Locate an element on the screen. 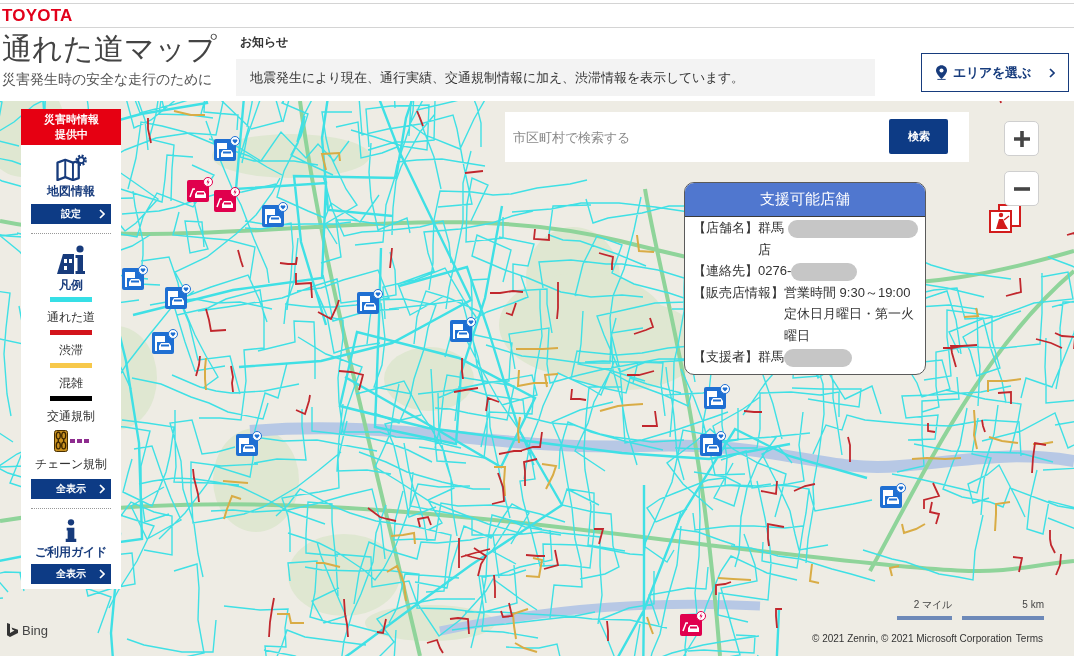  legend-label: 混雑 is located at coordinates (71, 382).